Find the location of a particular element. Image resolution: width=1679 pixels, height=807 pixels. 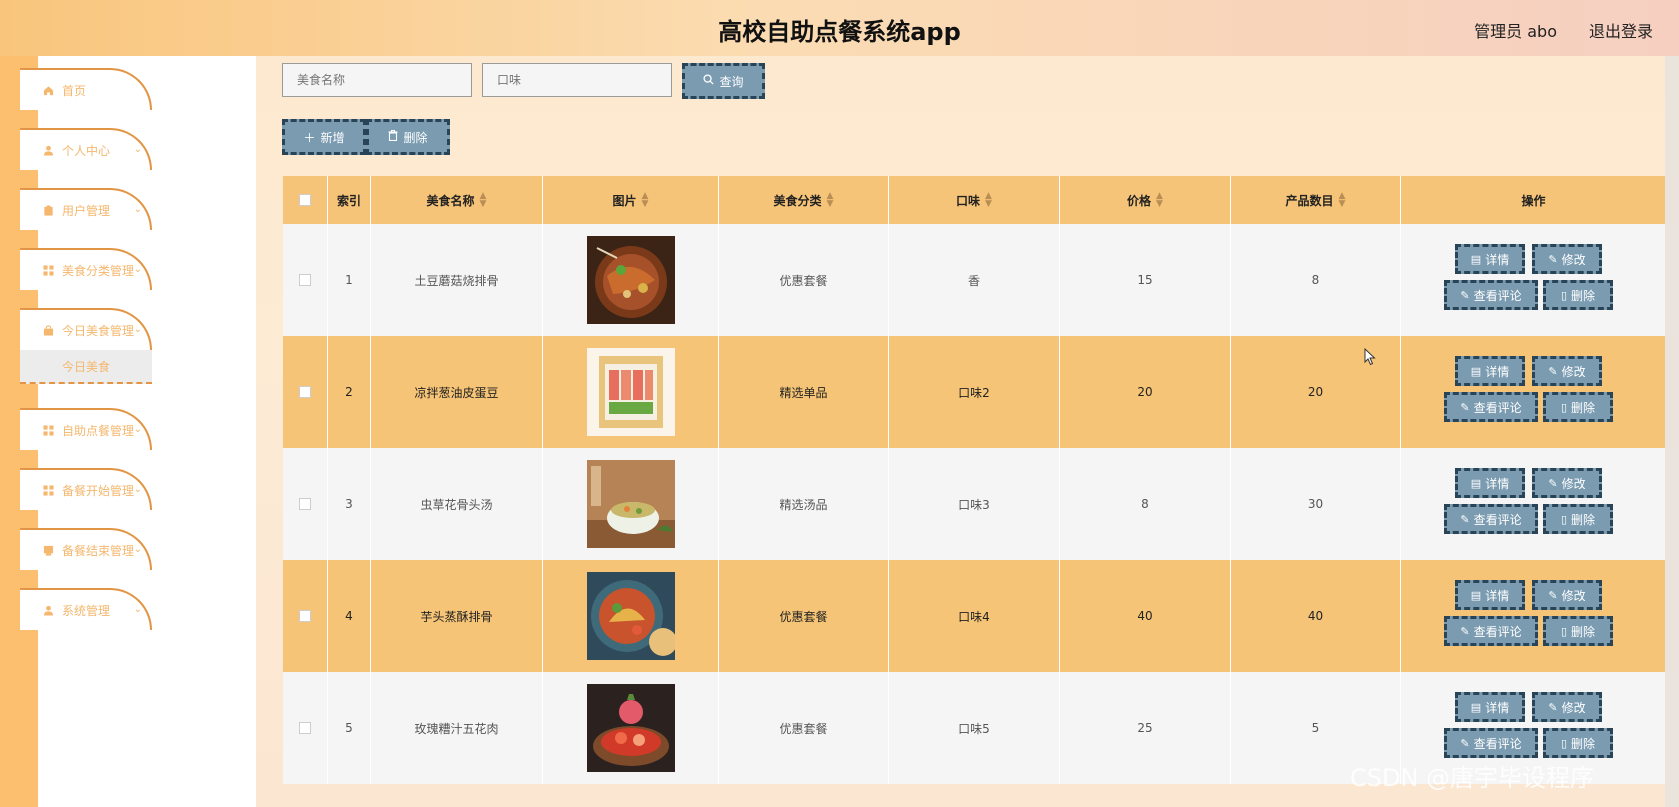

logout-link: 退出登录 is located at coordinates (1621, 30).